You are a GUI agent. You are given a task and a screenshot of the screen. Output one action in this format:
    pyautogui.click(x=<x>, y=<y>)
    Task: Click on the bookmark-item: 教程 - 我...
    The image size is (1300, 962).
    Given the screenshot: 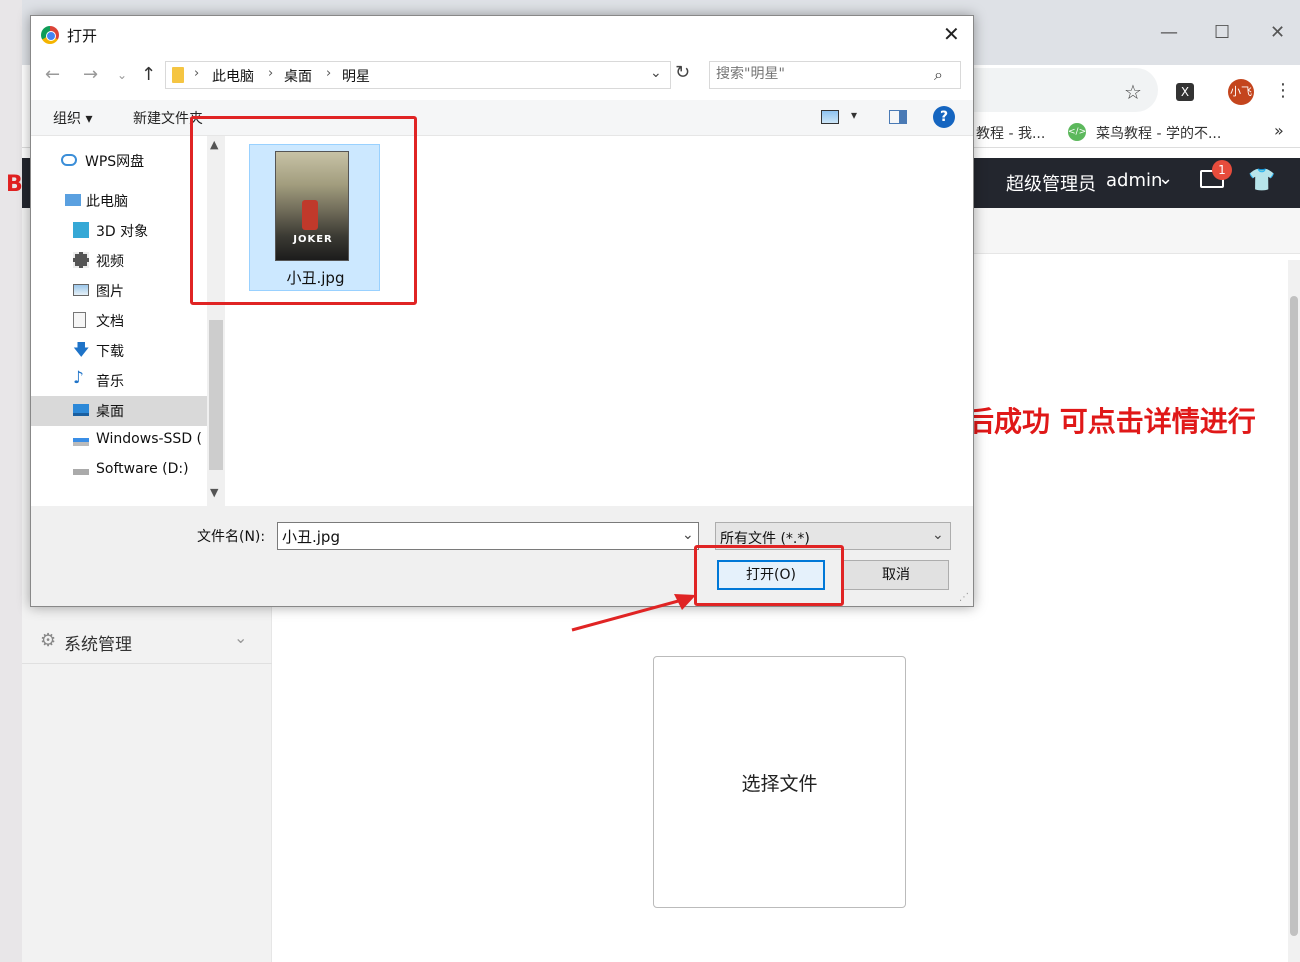 What is the action you would take?
    pyautogui.click(x=1010, y=133)
    